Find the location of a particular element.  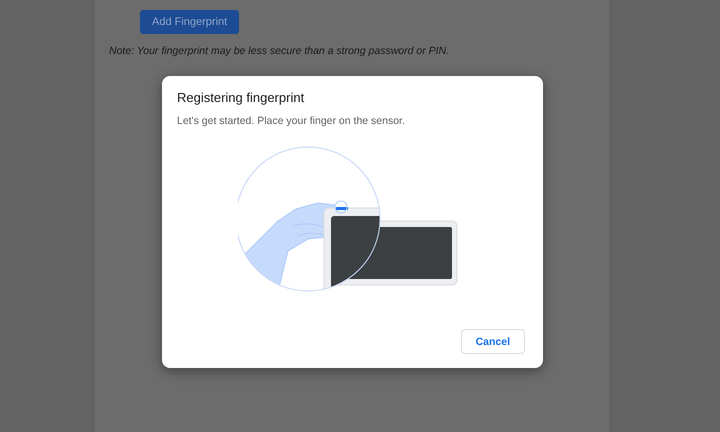

add-fingerprint-button: Add Fingerprint is located at coordinates (190, 22).